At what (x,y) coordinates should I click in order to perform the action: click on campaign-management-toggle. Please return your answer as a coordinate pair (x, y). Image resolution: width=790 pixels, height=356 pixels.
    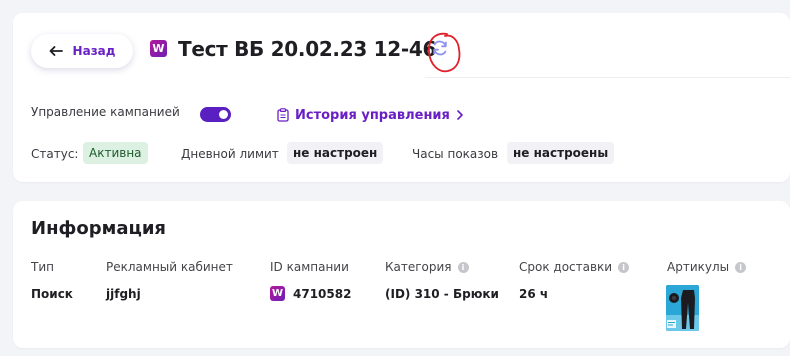
    Looking at the image, I should click on (215, 114).